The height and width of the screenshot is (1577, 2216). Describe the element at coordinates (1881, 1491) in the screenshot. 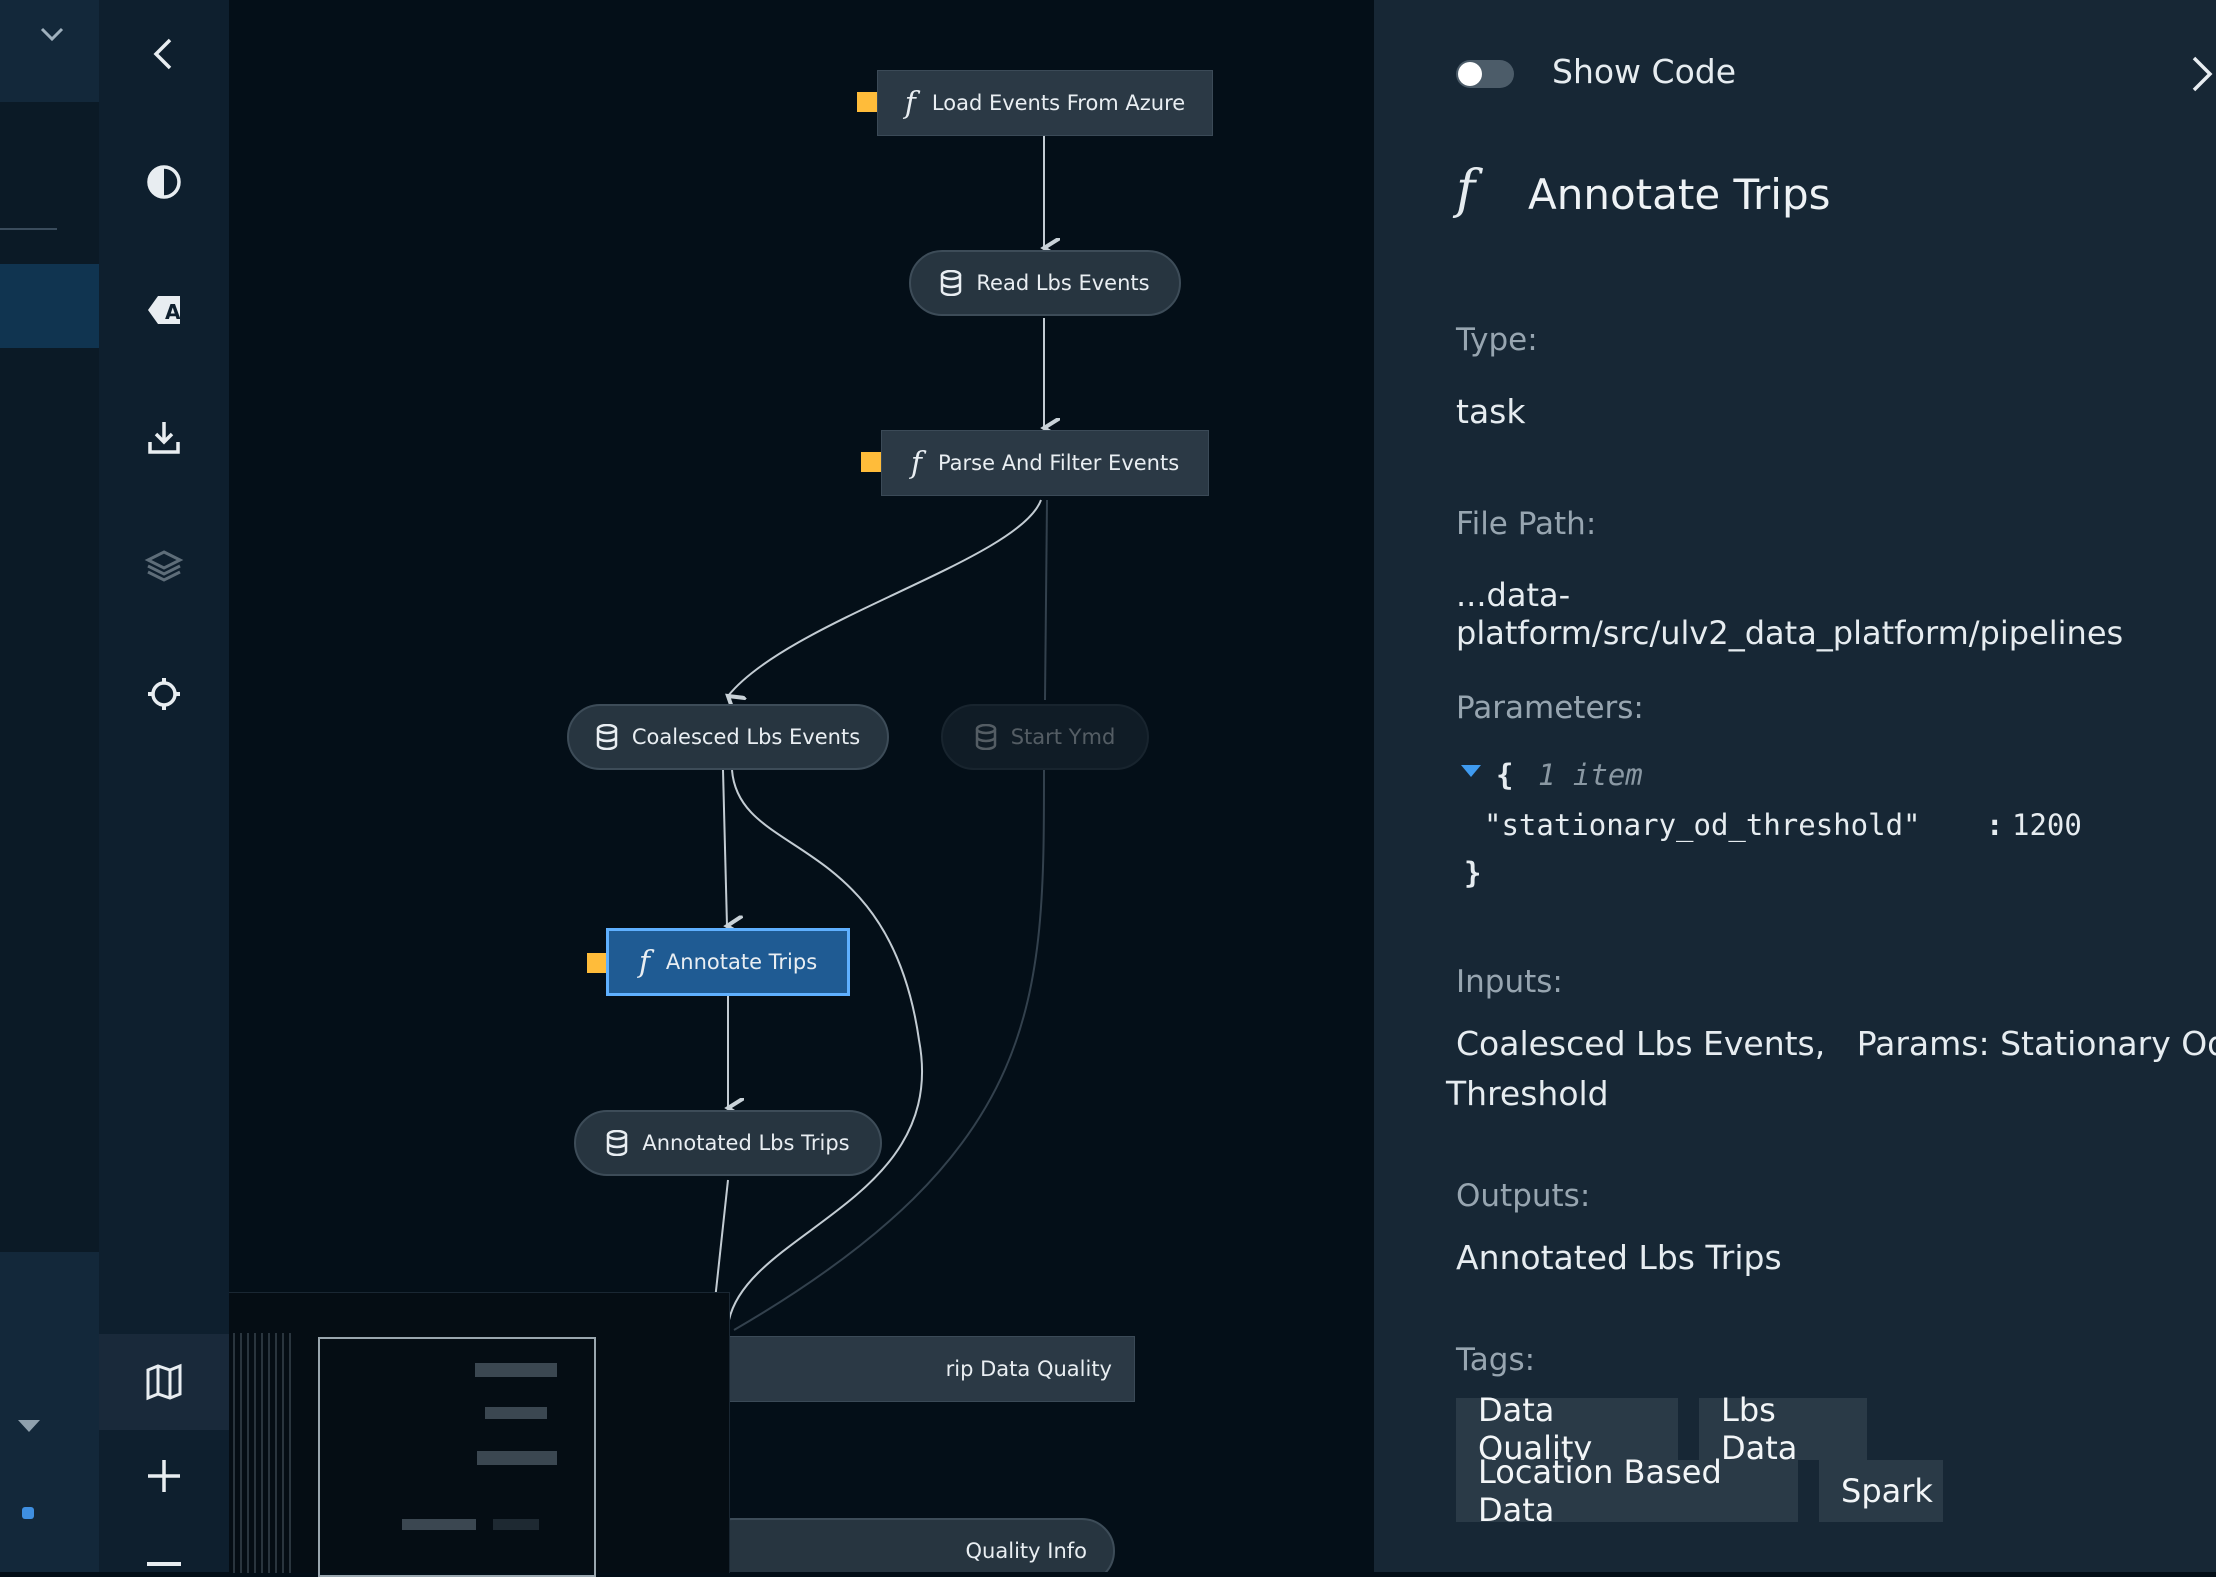

I see `tag-chip: Spark` at that location.